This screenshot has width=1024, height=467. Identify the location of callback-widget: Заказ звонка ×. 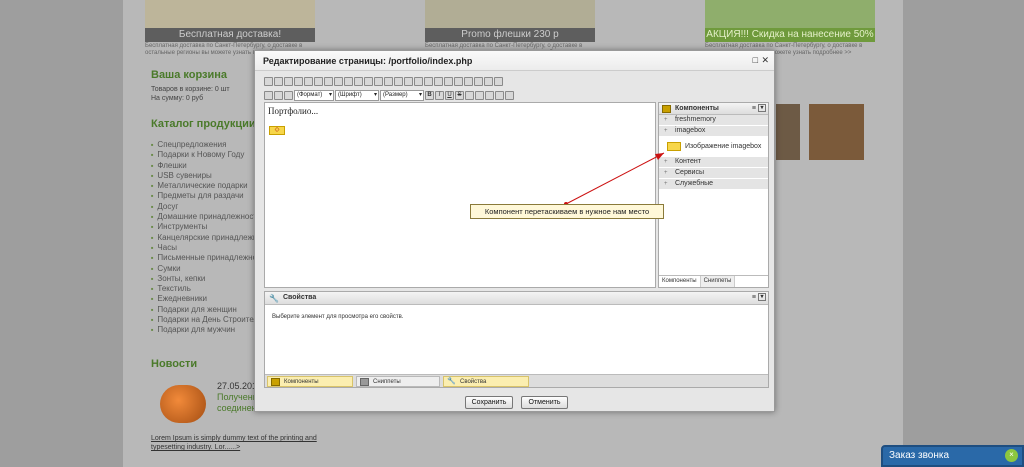
(952, 456).